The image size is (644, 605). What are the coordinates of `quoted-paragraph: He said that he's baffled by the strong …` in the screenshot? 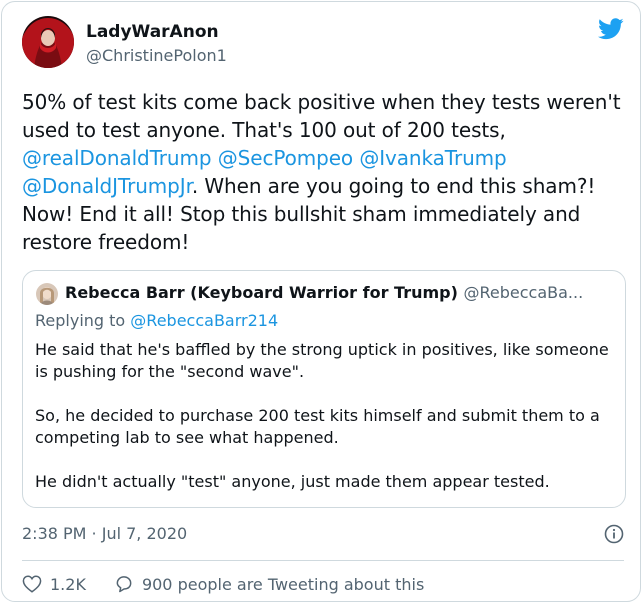 It's located at (322, 360).